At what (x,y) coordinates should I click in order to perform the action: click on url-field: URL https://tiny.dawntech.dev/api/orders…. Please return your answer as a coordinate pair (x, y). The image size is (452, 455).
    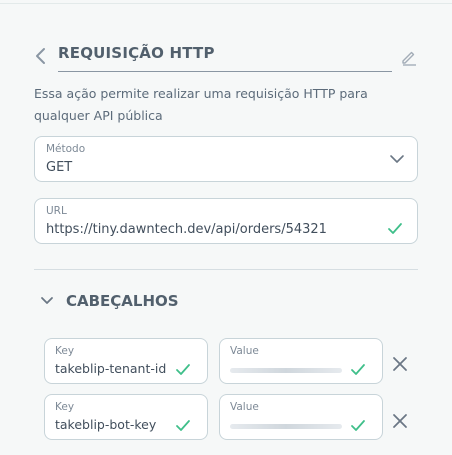
    Looking at the image, I should click on (226, 221).